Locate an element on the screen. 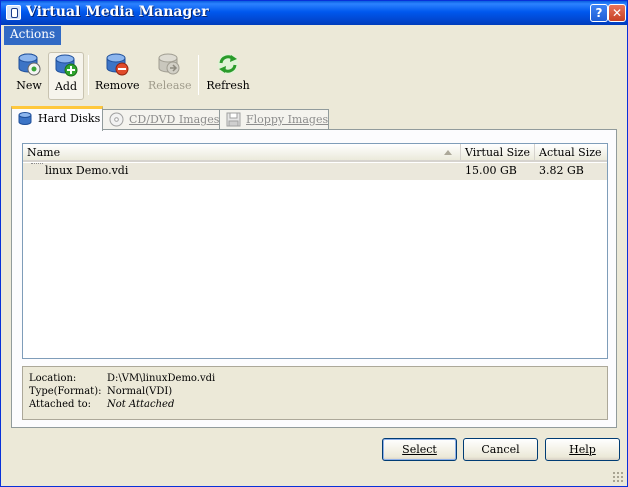  row-name: linux Demo.vdi is located at coordinates (87, 170).